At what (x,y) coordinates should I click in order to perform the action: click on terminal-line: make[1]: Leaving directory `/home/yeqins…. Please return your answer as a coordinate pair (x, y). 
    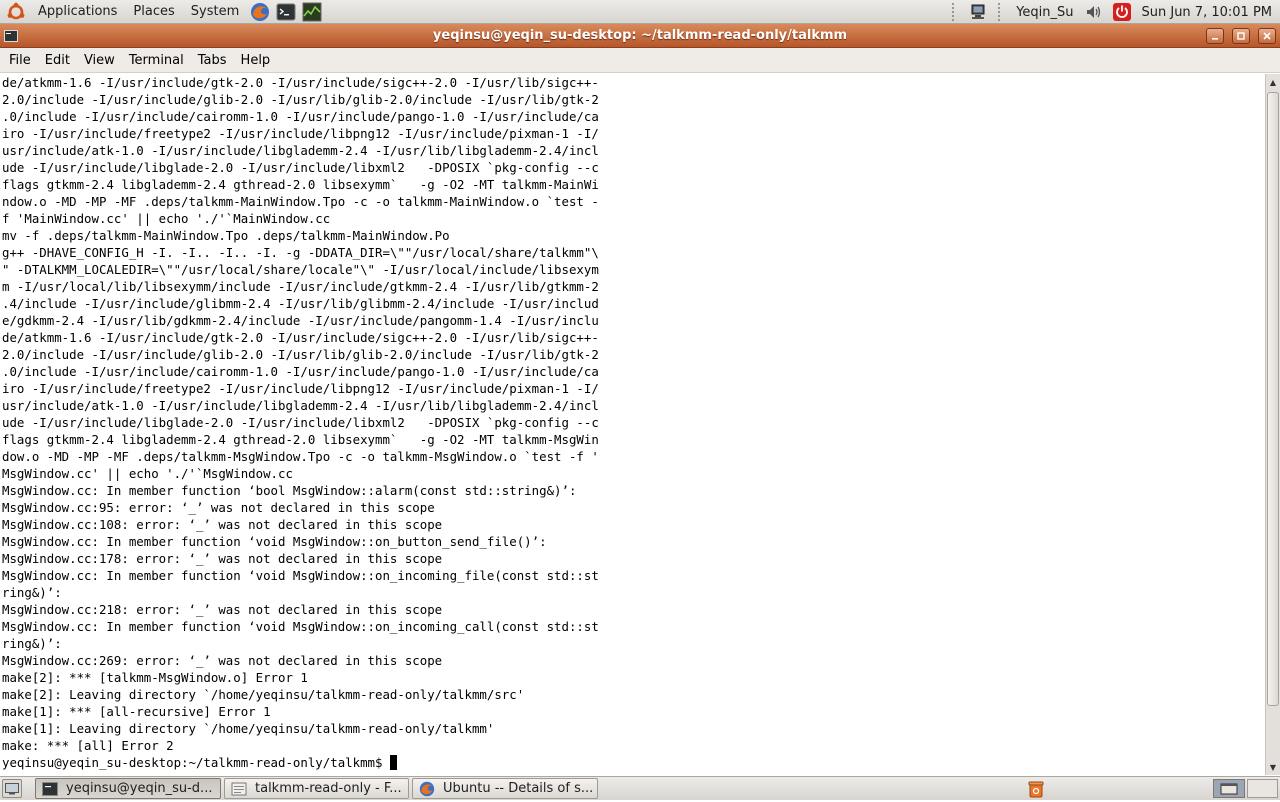
    Looking at the image, I should click on (633, 728).